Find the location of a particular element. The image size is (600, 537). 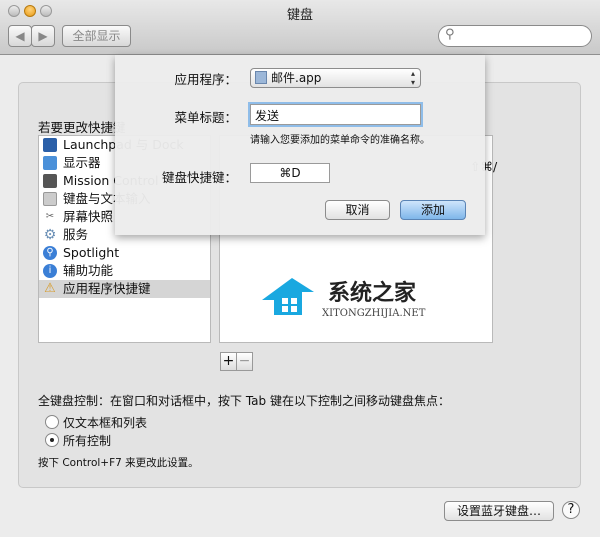

back-button: ◀ is located at coordinates (20, 36).